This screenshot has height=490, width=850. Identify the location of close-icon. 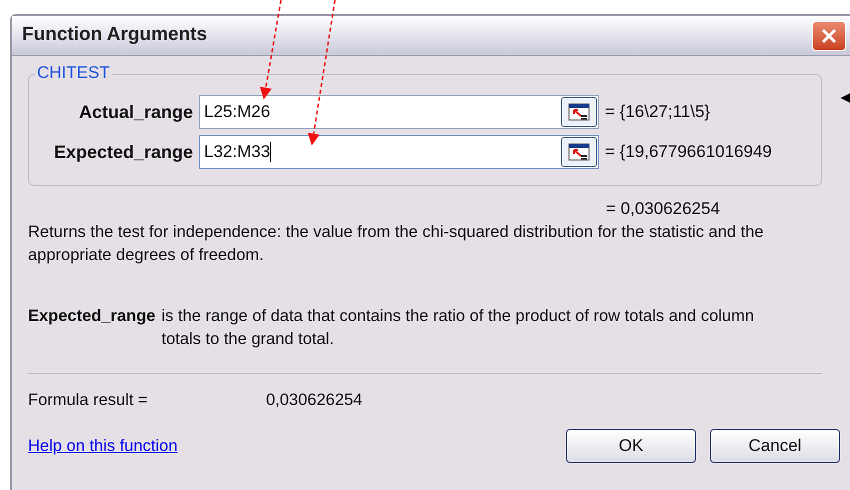
(829, 36).